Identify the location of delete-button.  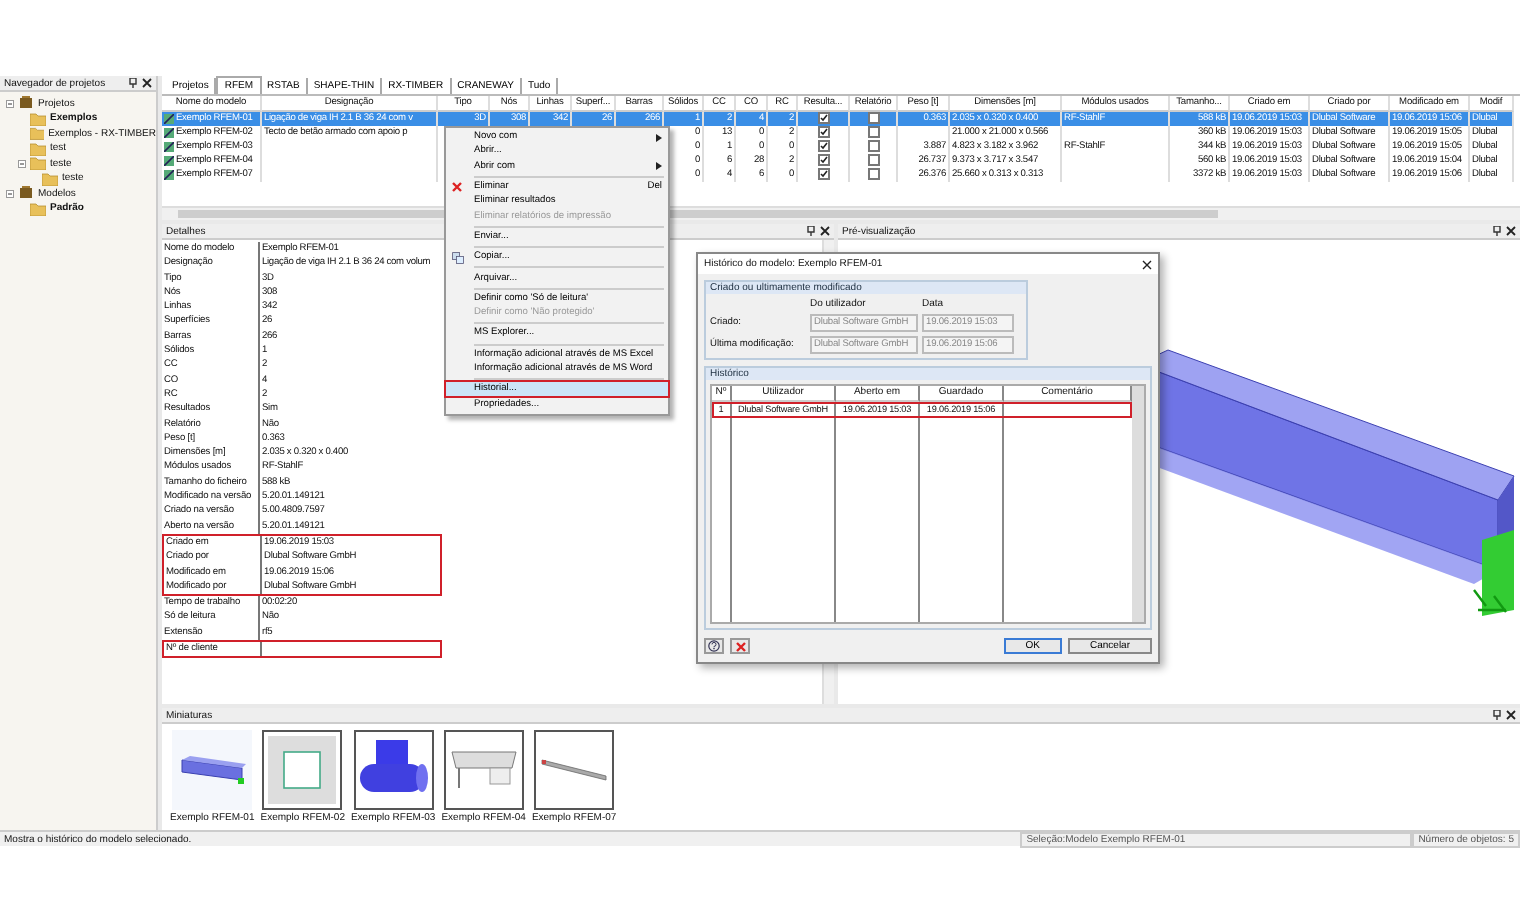
(740, 646).